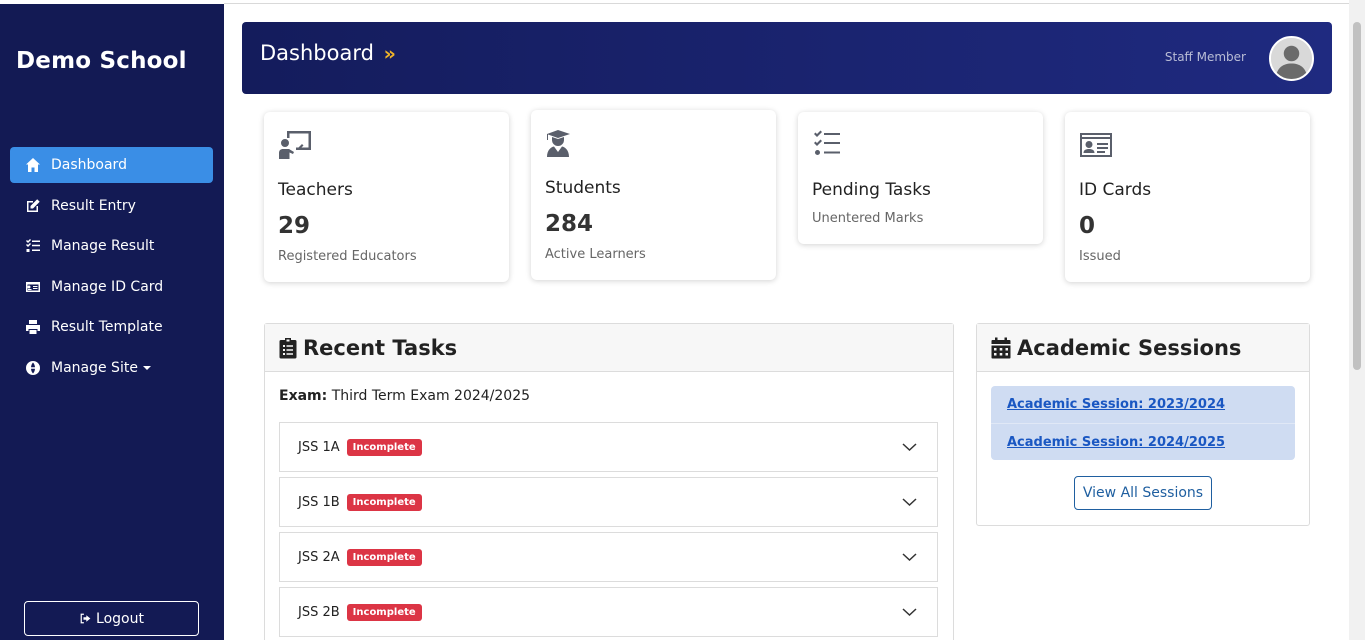 The width and height of the screenshot is (1365, 640). Describe the element at coordinates (146, 367) in the screenshot. I see `caret-down-icon` at that location.